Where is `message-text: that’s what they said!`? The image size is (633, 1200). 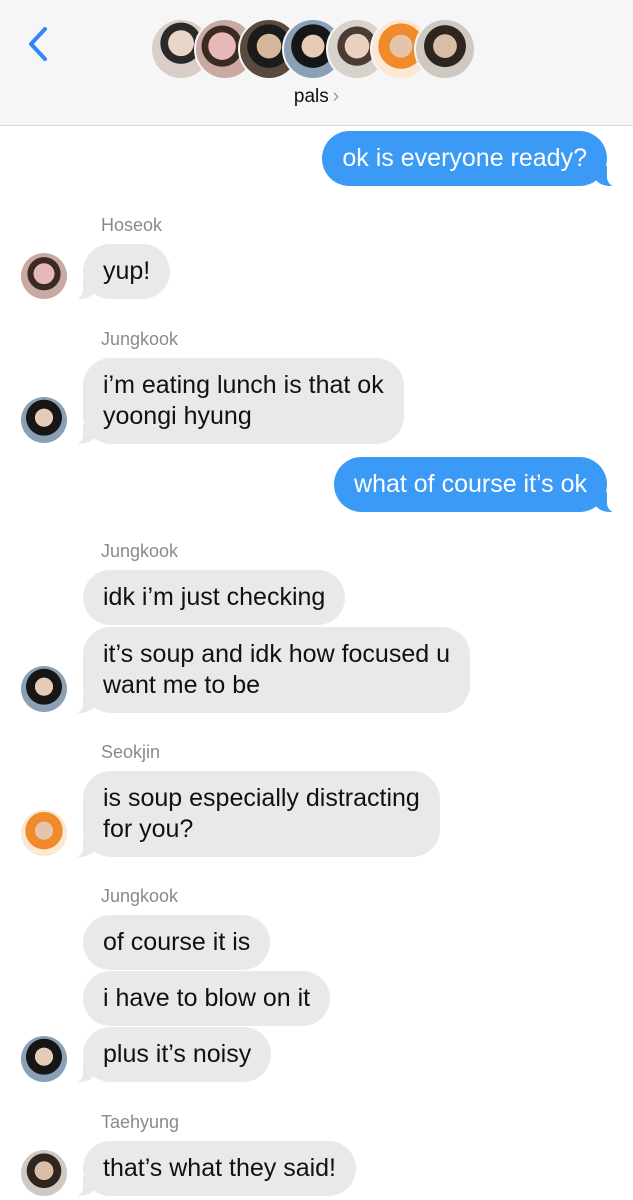
message-text: that’s what they said! is located at coordinates (220, 1168).